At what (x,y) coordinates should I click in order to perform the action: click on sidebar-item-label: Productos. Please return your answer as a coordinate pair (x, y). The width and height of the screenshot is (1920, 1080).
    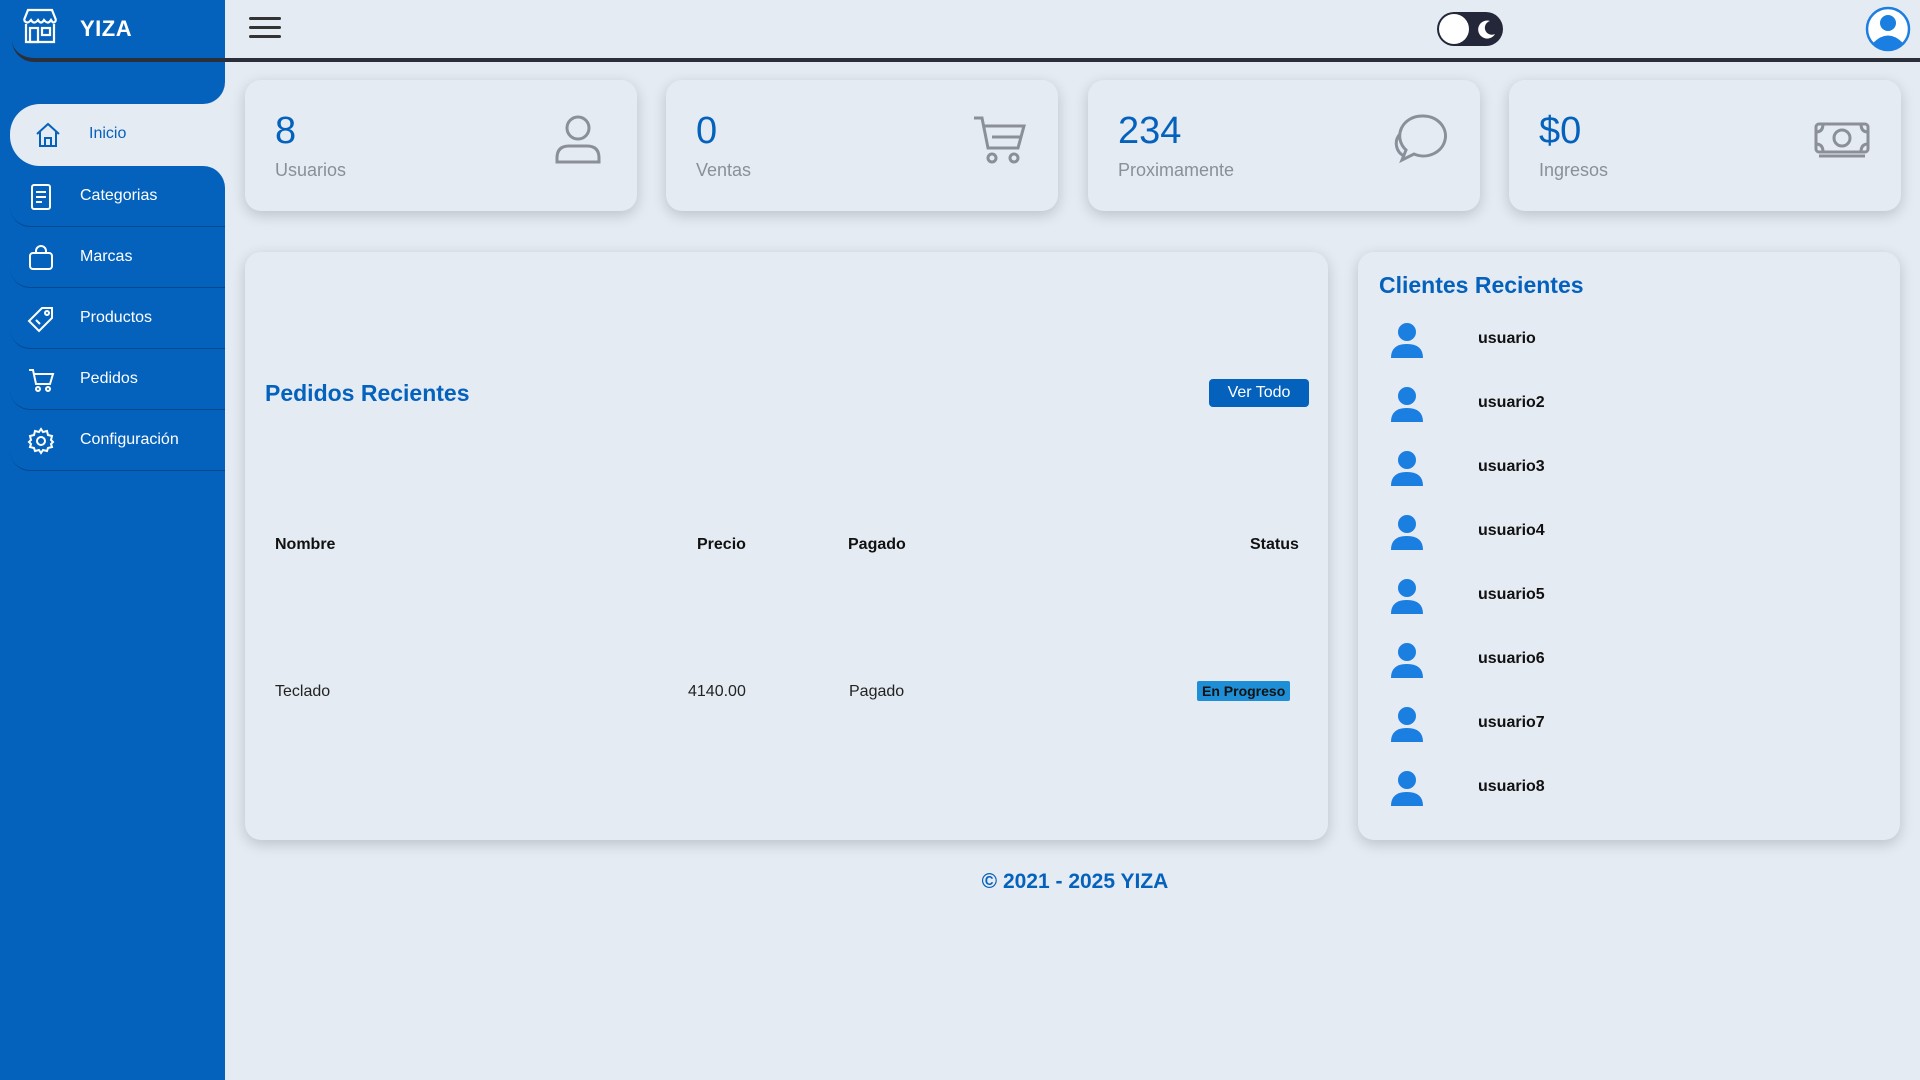
    Looking at the image, I should click on (116, 317).